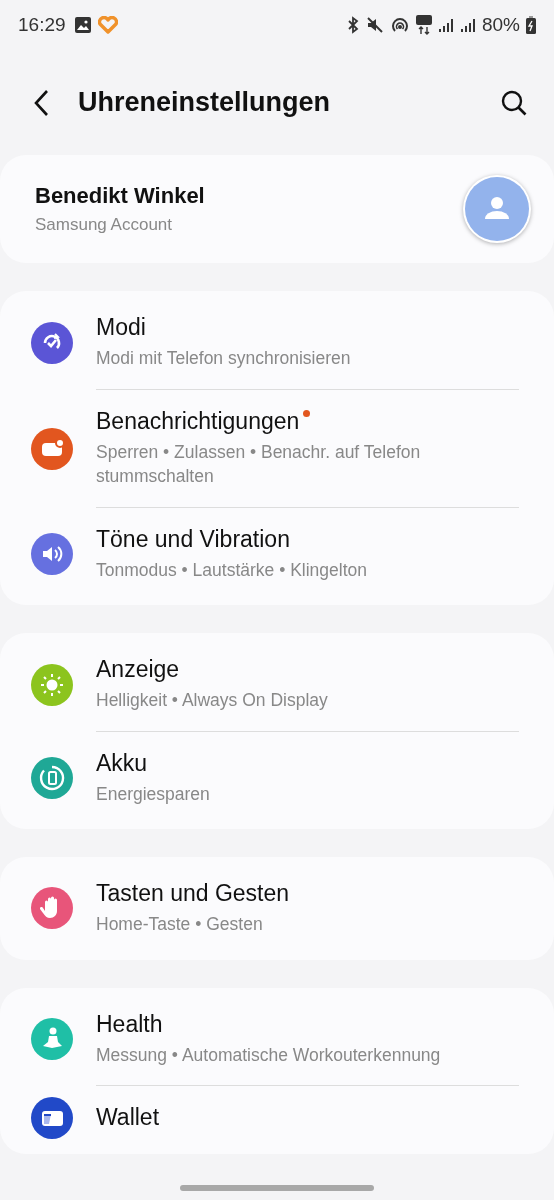 The height and width of the screenshot is (1200, 554). I want to click on account-card: Benedikt Winkel Samsung Account, so click(277, 209).